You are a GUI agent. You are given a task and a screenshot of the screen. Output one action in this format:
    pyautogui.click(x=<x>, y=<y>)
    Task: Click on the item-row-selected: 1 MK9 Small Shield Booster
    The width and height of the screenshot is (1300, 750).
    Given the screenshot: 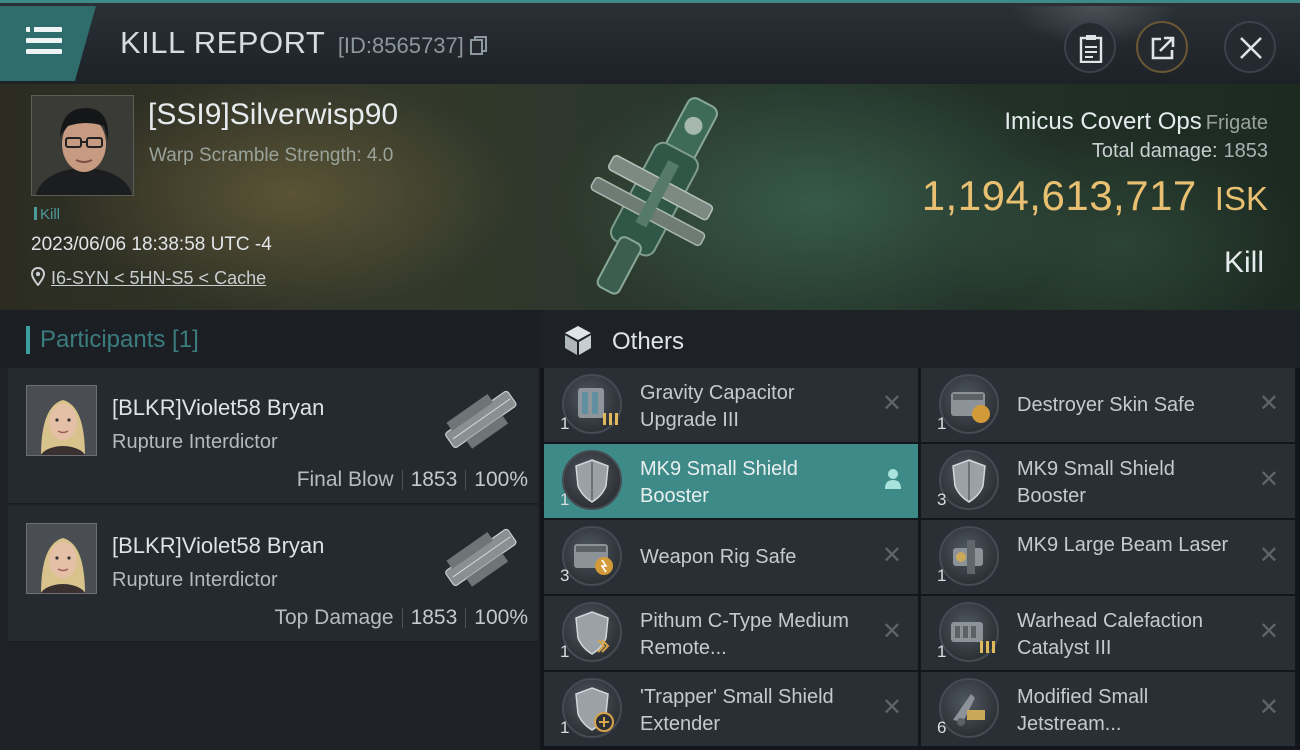 What is the action you would take?
    pyautogui.click(x=731, y=481)
    